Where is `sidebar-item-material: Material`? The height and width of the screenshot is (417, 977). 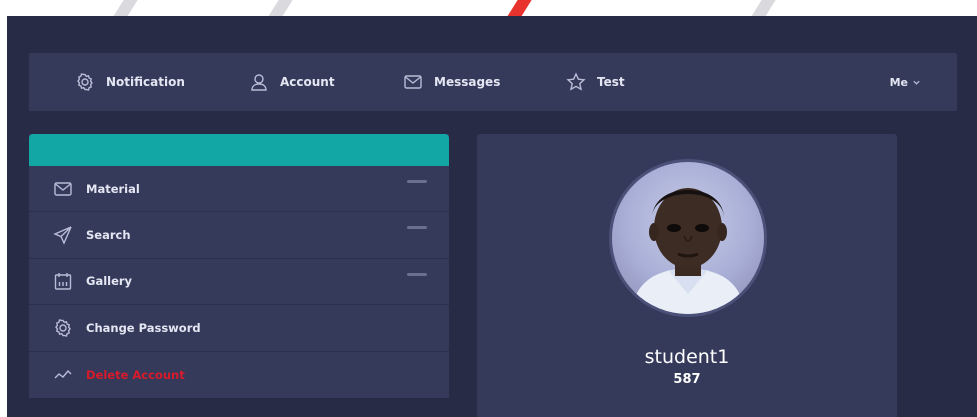 sidebar-item-material: Material is located at coordinates (239, 189).